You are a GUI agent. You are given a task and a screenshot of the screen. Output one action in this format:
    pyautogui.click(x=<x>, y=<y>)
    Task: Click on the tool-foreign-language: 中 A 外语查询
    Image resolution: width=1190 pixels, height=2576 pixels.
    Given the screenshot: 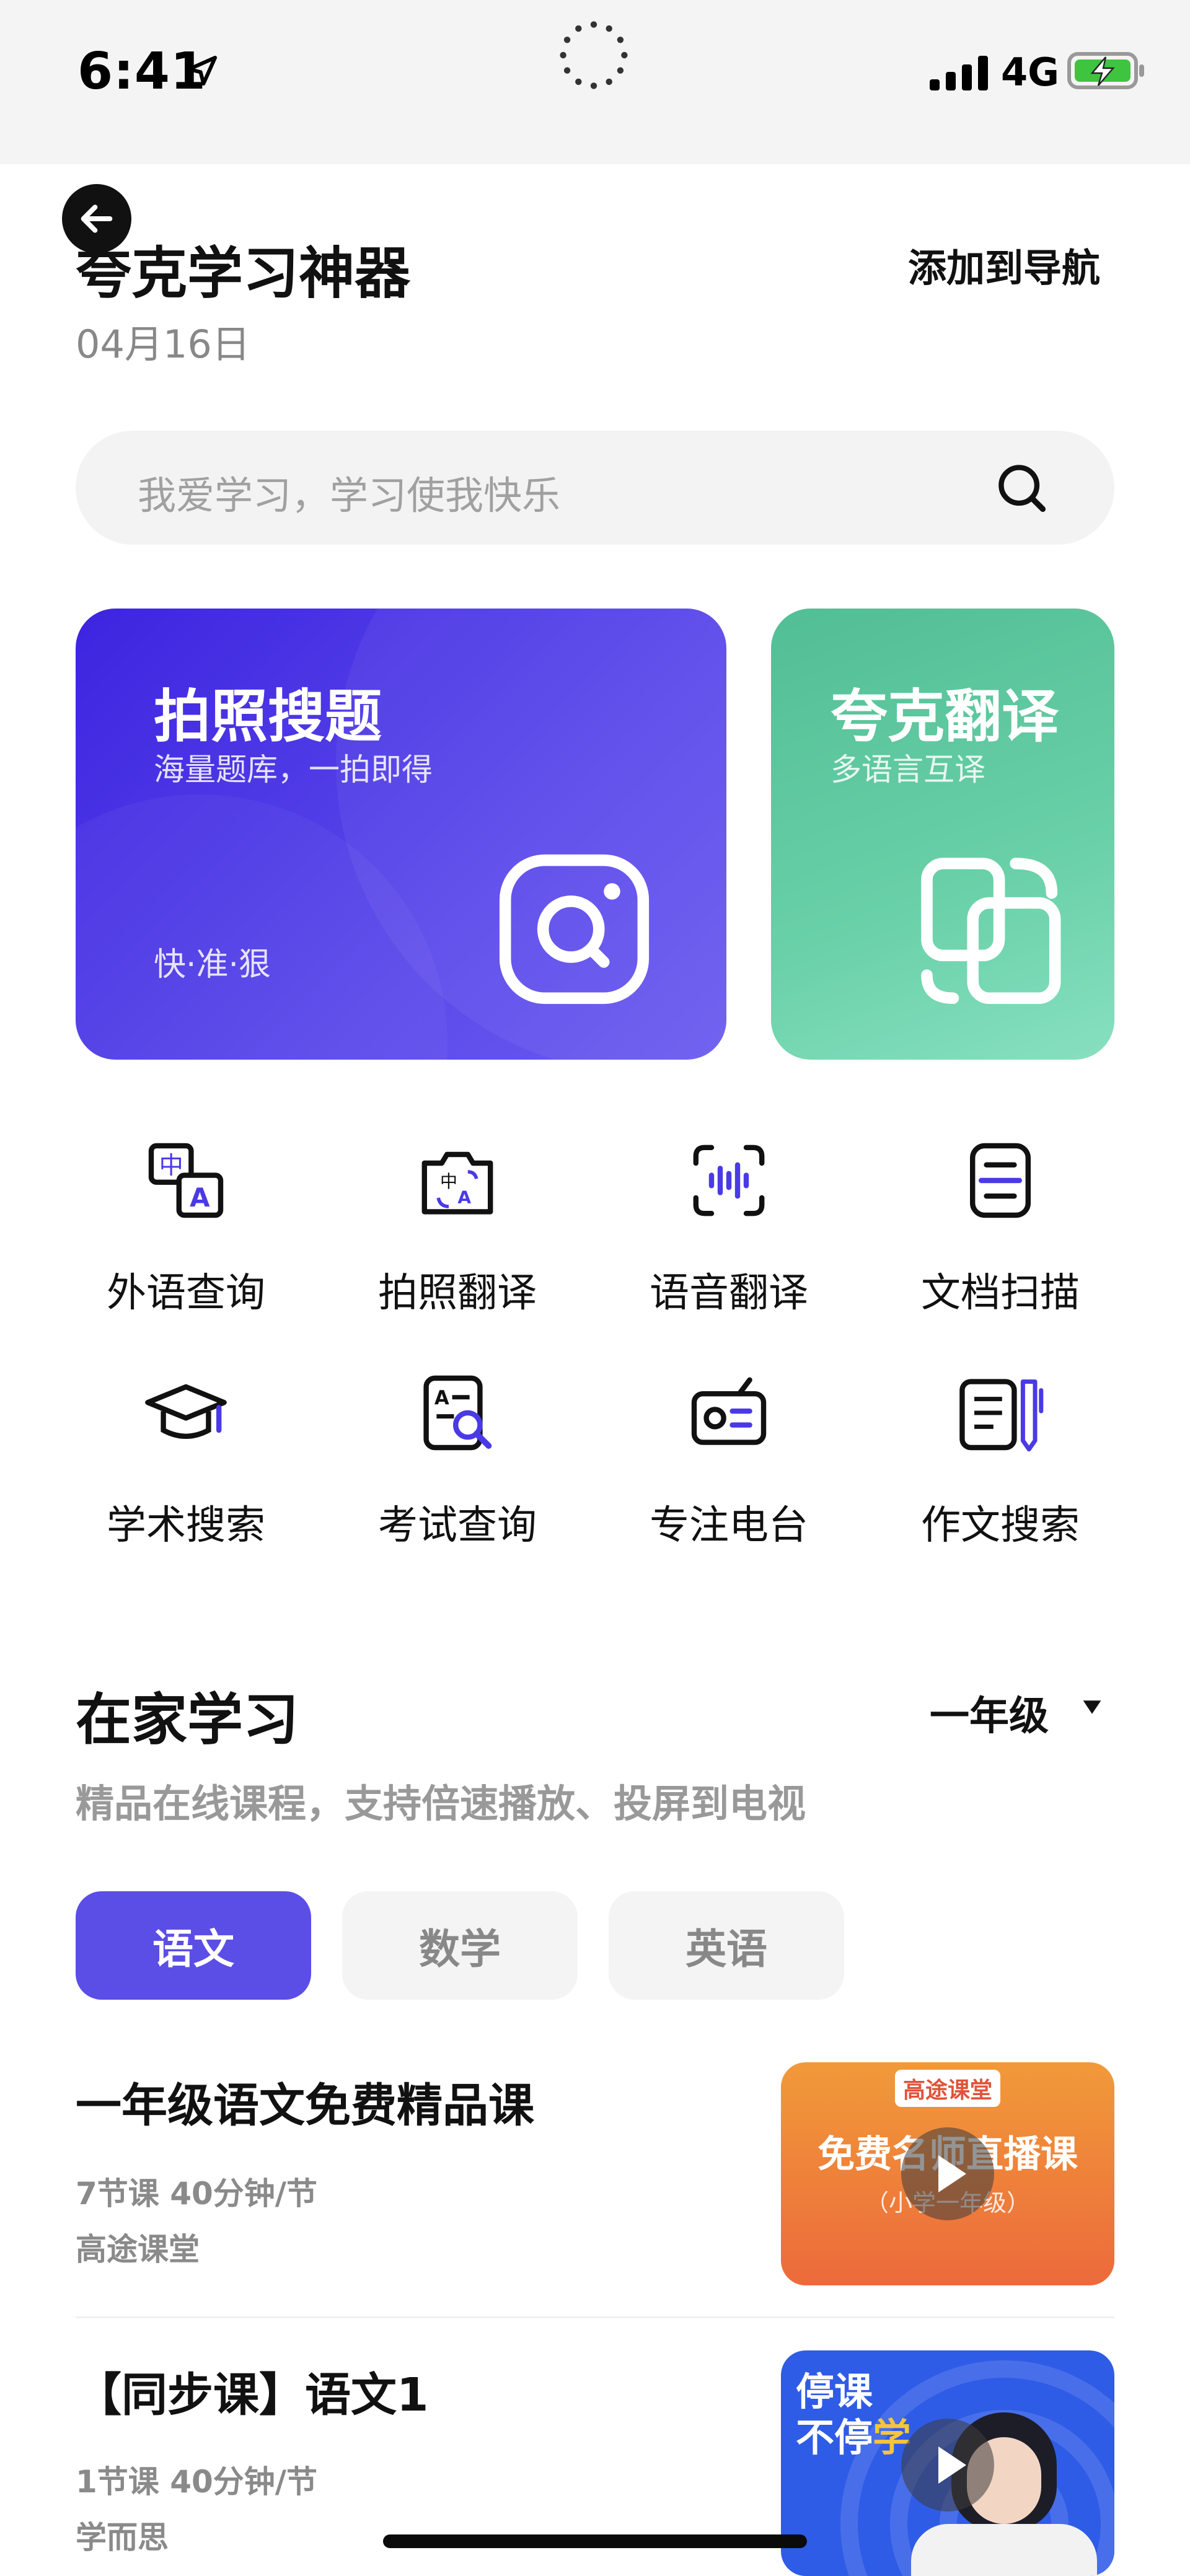 What is the action you would take?
    pyautogui.click(x=186, y=1230)
    